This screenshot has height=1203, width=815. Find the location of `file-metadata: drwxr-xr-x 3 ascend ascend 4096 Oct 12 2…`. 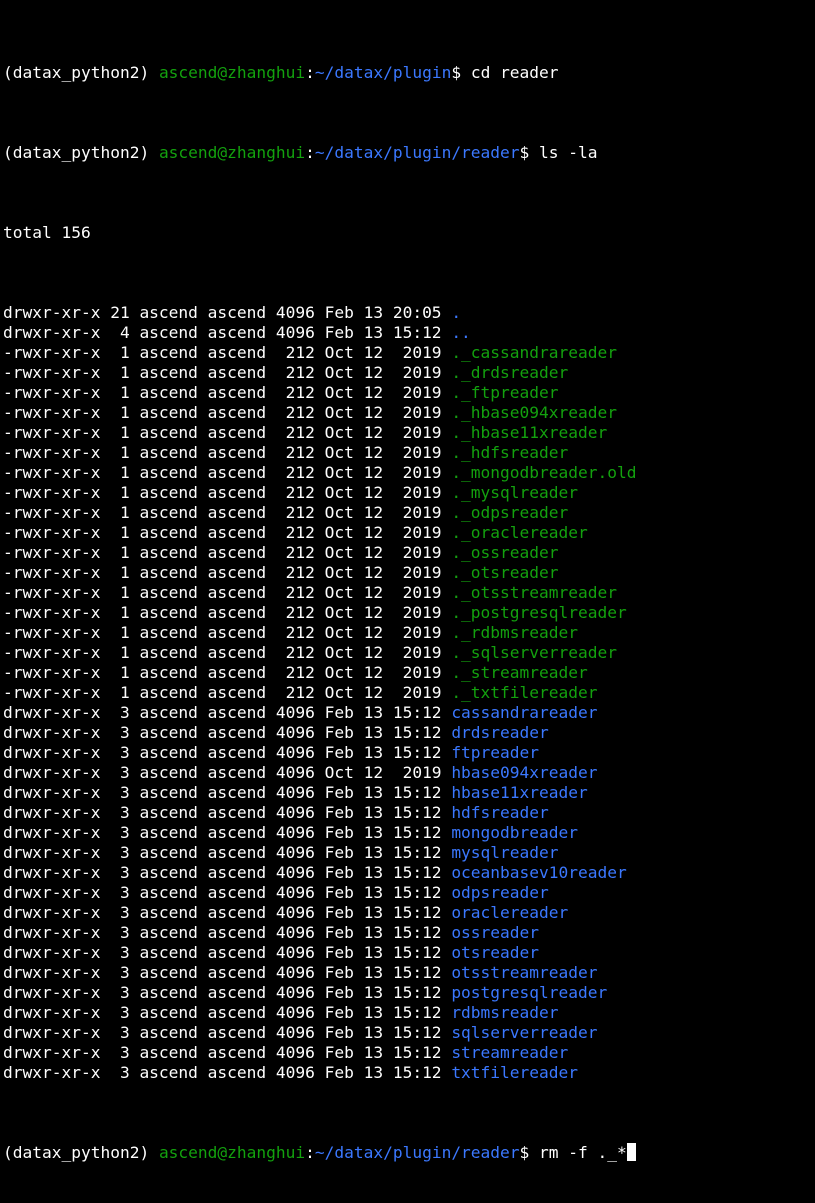

file-metadata: drwxr-xr-x 3 ascend ascend 4096 Oct 12 2… is located at coordinates (227, 772).